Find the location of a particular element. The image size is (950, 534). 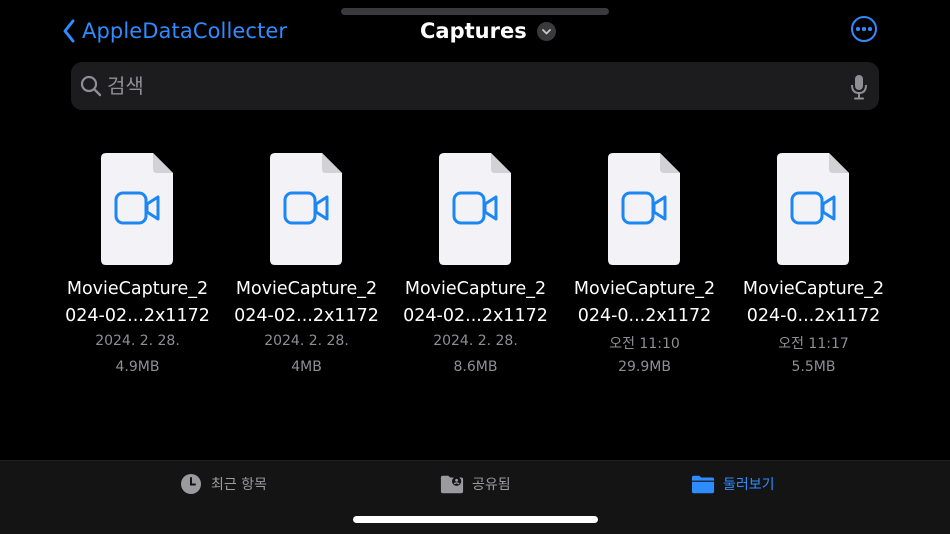

file-size: 8.6MB is located at coordinates (475, 367).